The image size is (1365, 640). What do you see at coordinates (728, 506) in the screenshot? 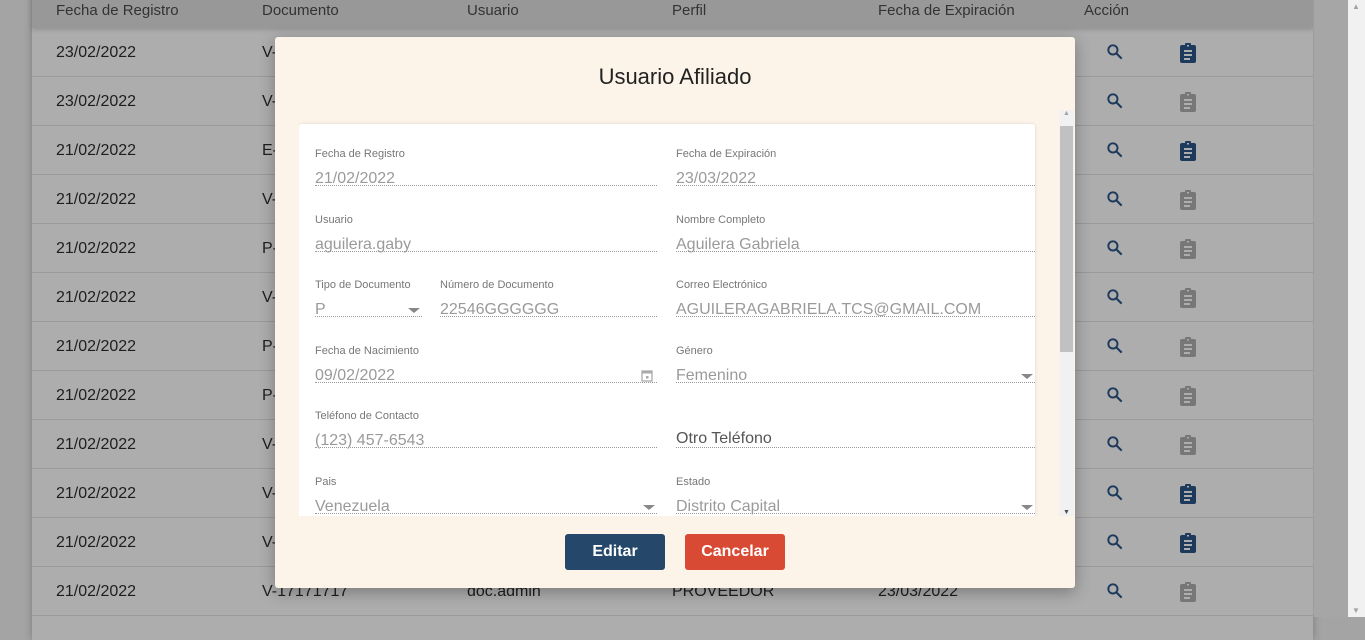
I see `estado-value: Distrito Capital` at bounding box center [728, 506].